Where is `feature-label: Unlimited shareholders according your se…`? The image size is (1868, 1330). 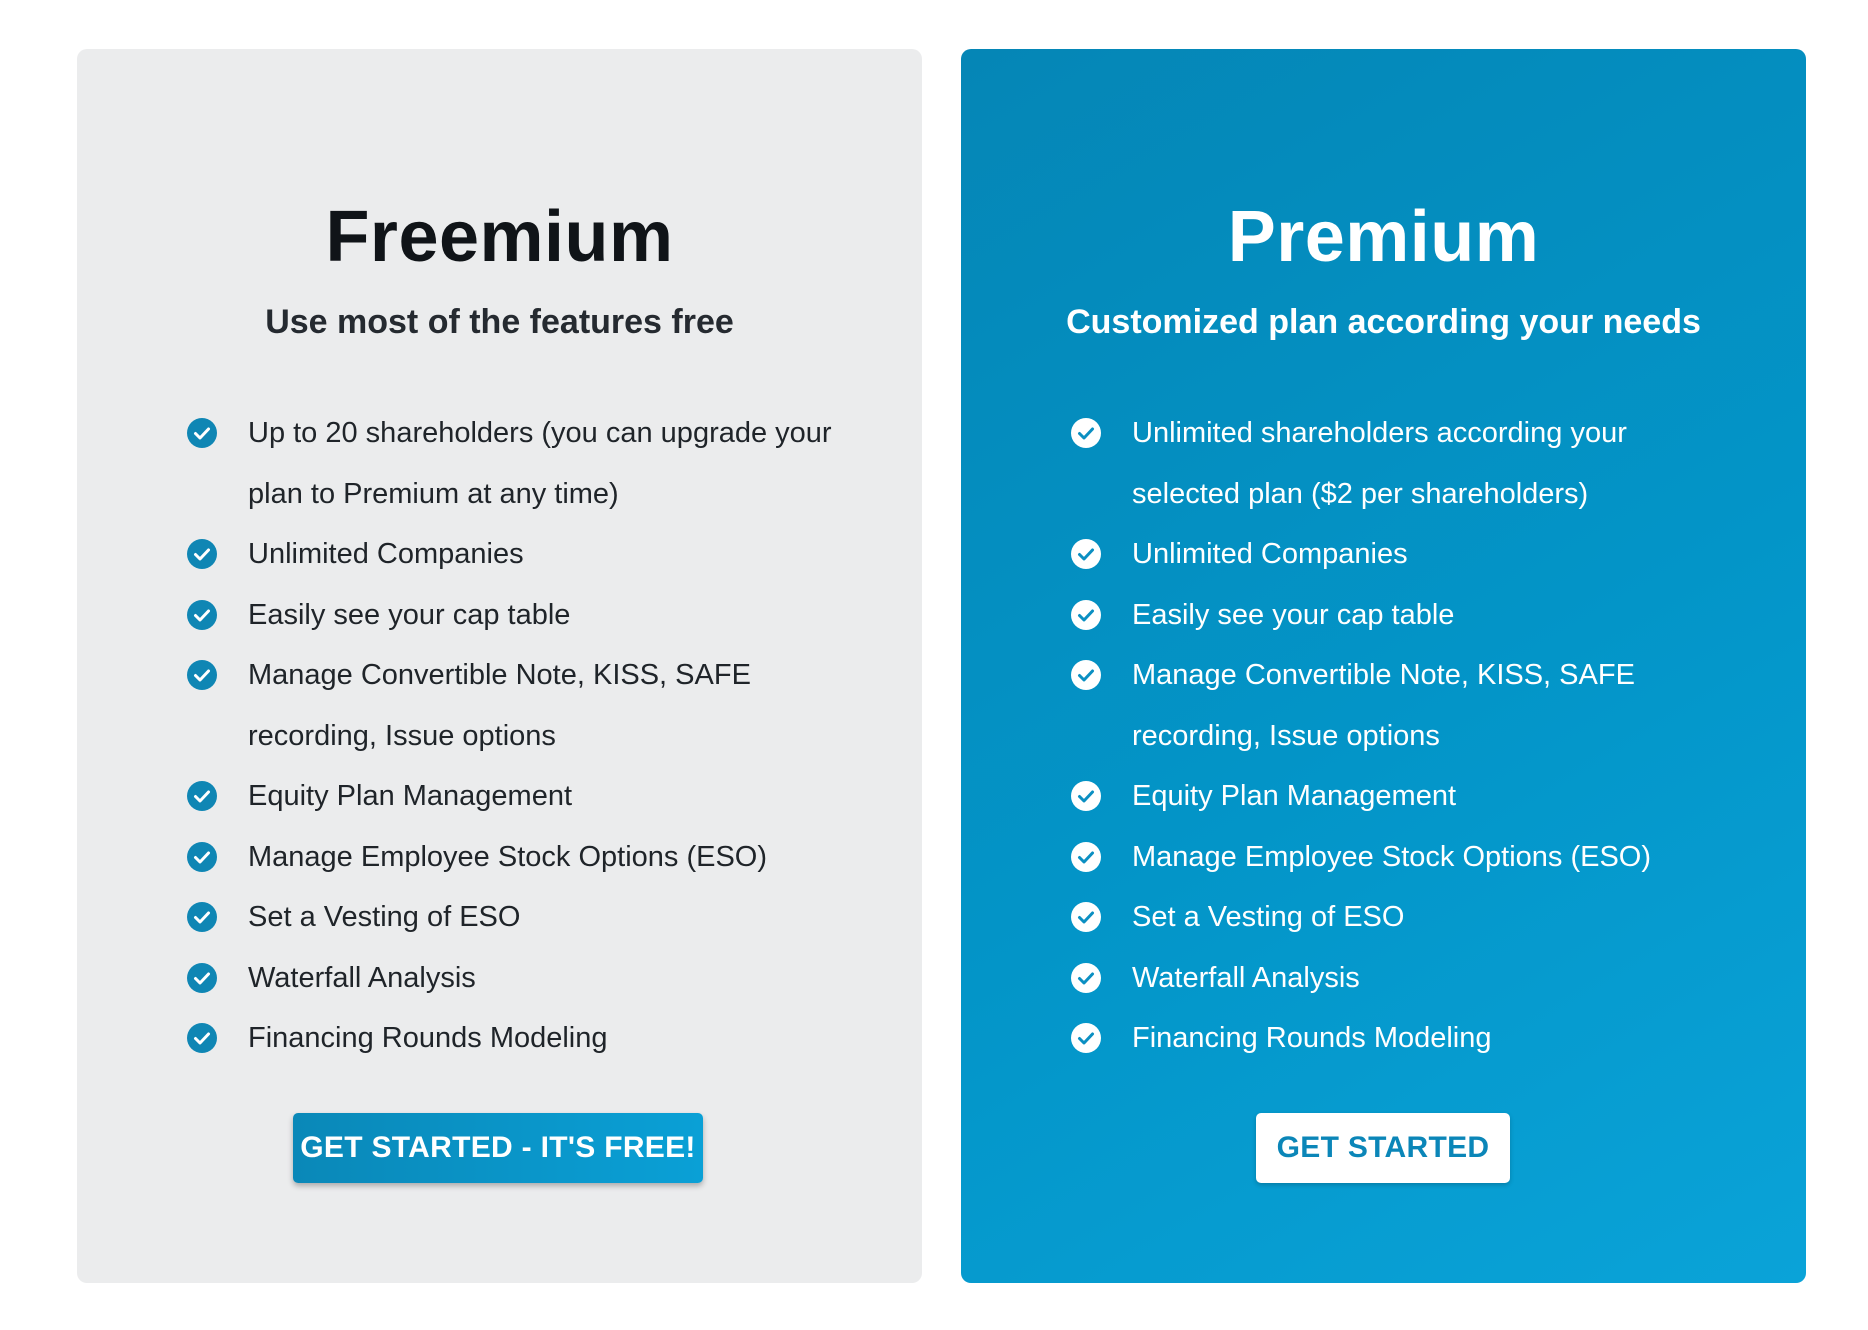 feature-label: Unlimited shareholders according your se… is located at coordinates (1379, 463).